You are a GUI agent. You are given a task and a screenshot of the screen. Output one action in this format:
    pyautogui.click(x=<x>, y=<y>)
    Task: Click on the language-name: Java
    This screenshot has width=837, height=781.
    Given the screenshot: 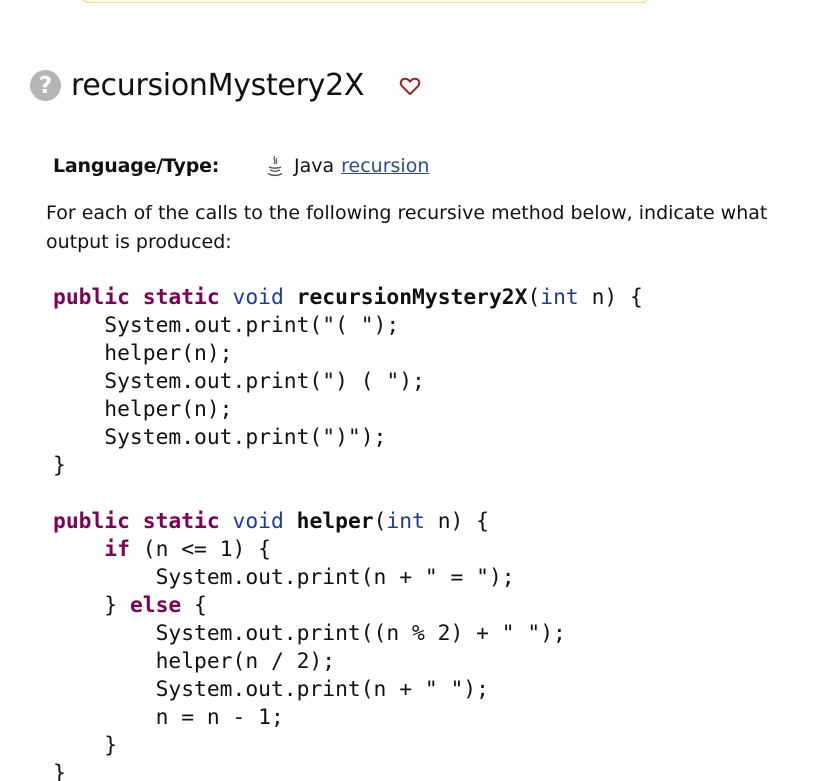 What is the action you would take?
    pyautogui.click(x=314, y=166)
    